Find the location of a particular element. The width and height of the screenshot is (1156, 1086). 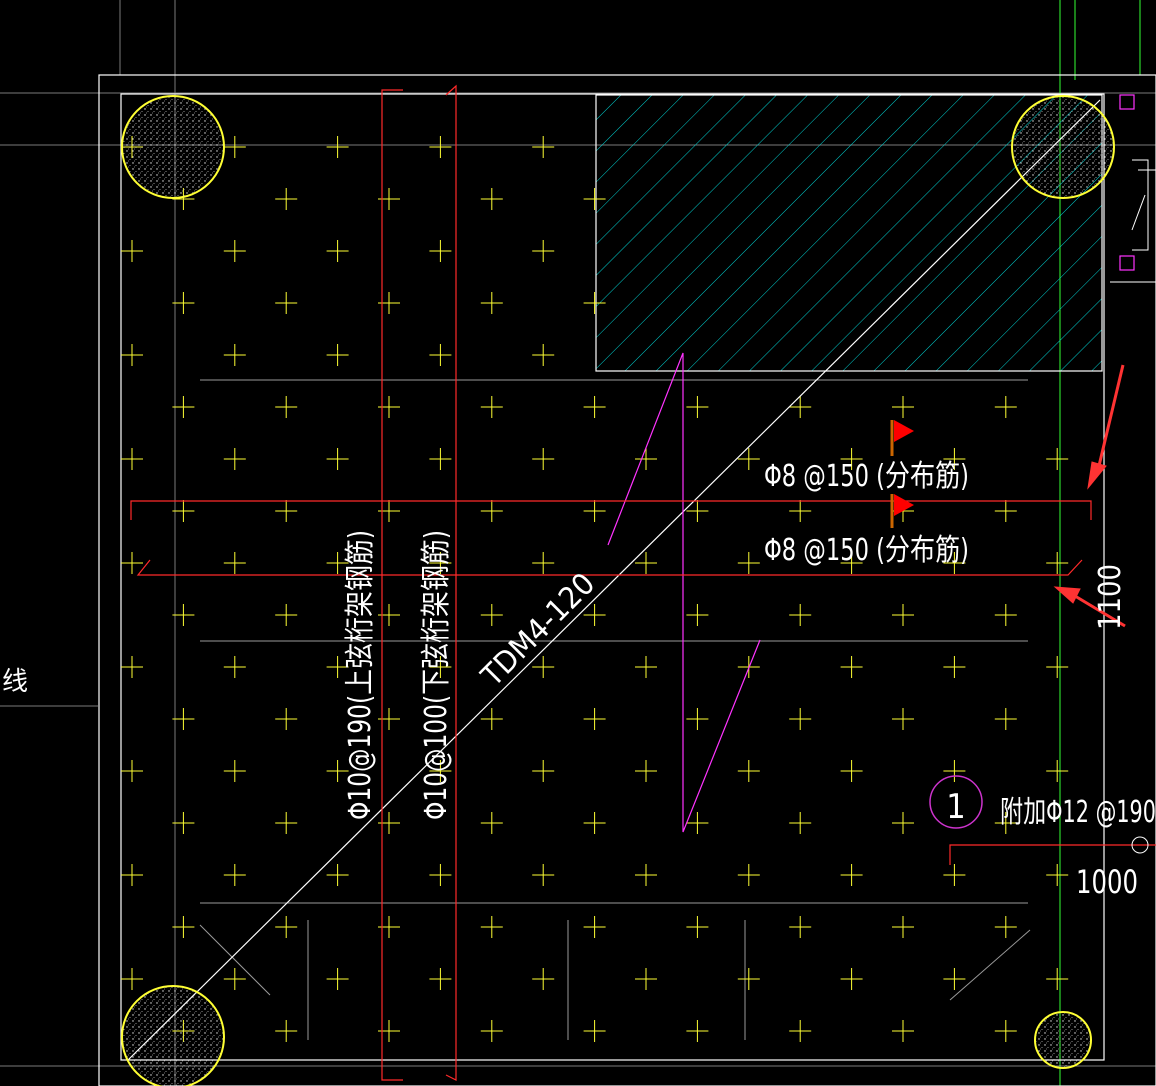

magenta-markers is located at coordinates (1127, 182).